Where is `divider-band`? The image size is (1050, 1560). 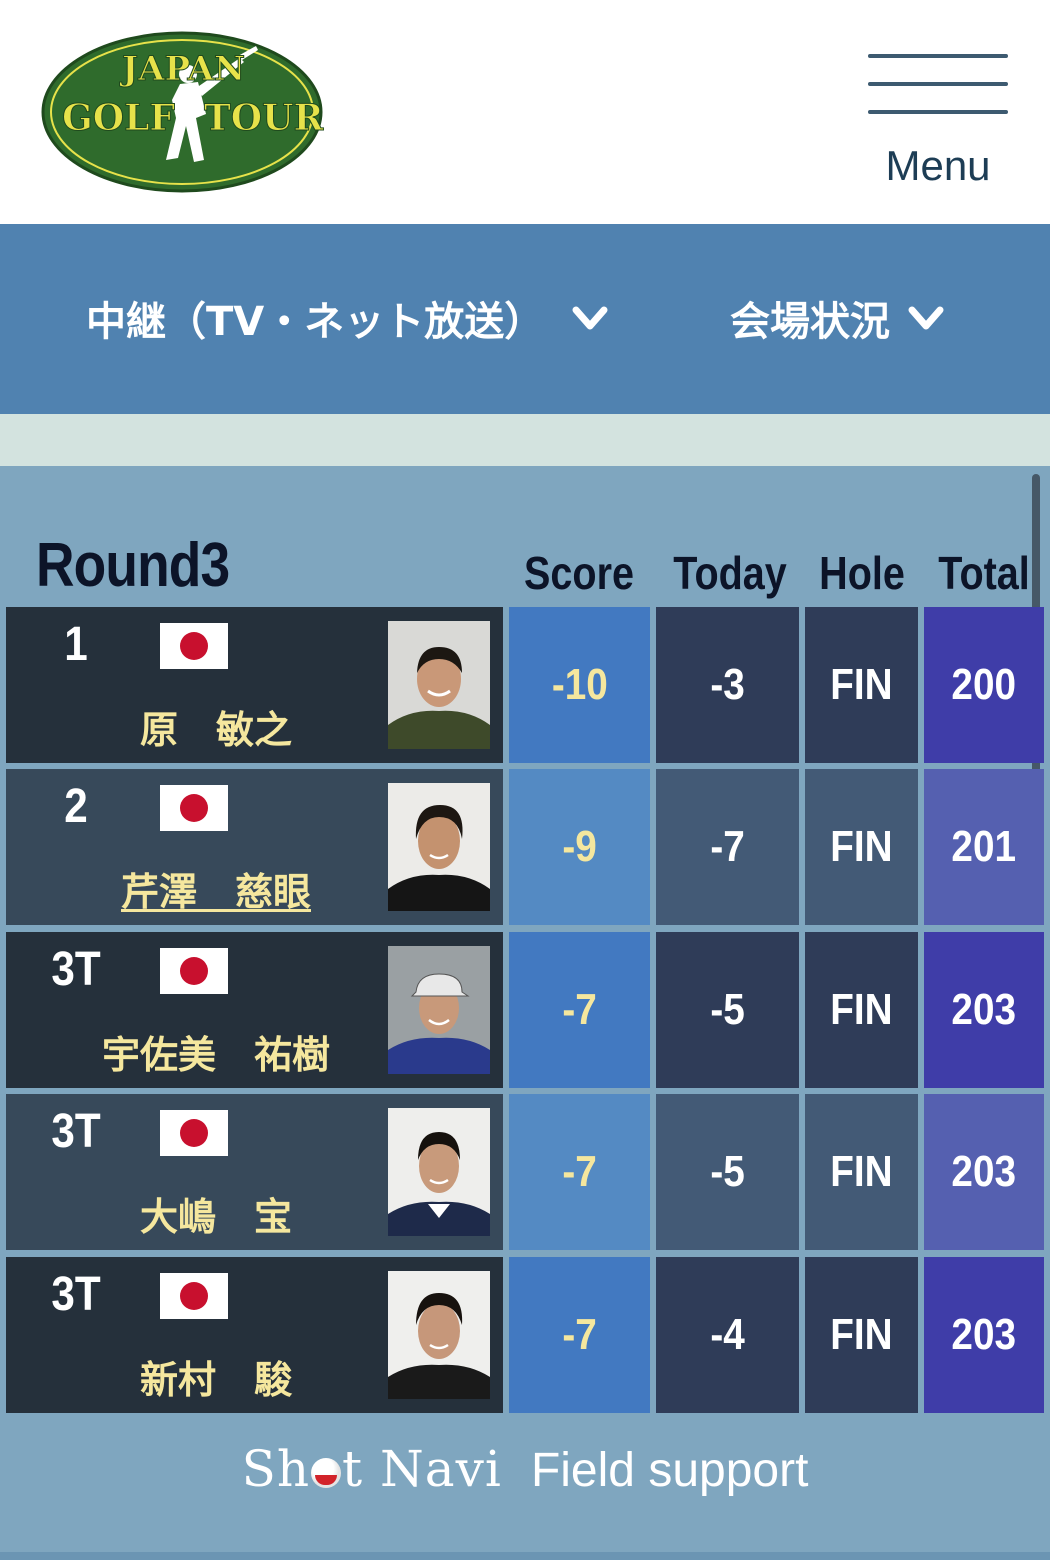
divider-band is located at coordinates (525, 440).